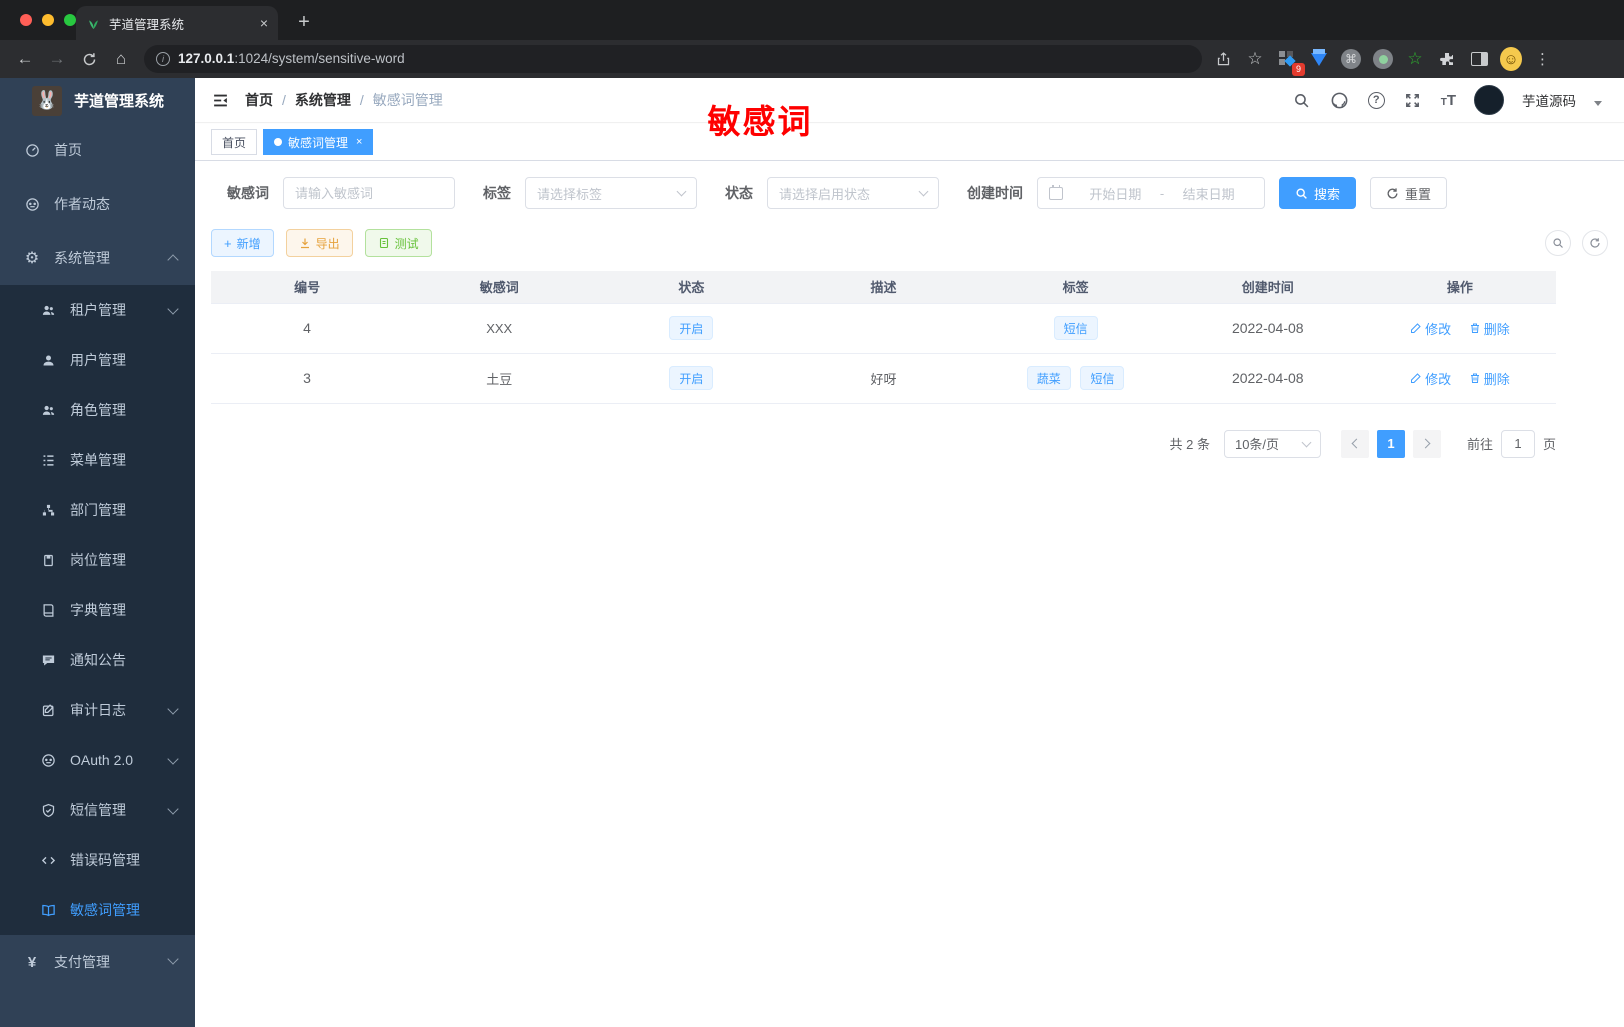  Describe the element at coordinates (97, 460) in the screenshot. I see `sidebar-item-menu: 菜单管理` at that location.